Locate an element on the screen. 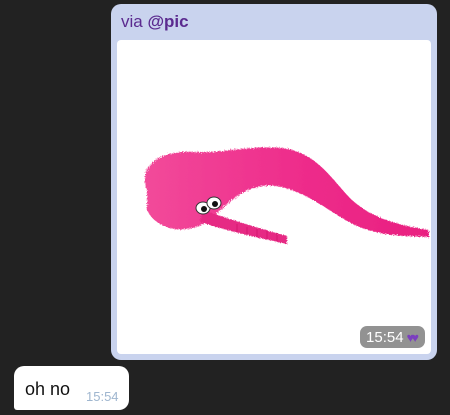 This screenshot has height=415, width=450. photo-time-badge: 15:54 ♥♥ is located at coordinates (392, 337).